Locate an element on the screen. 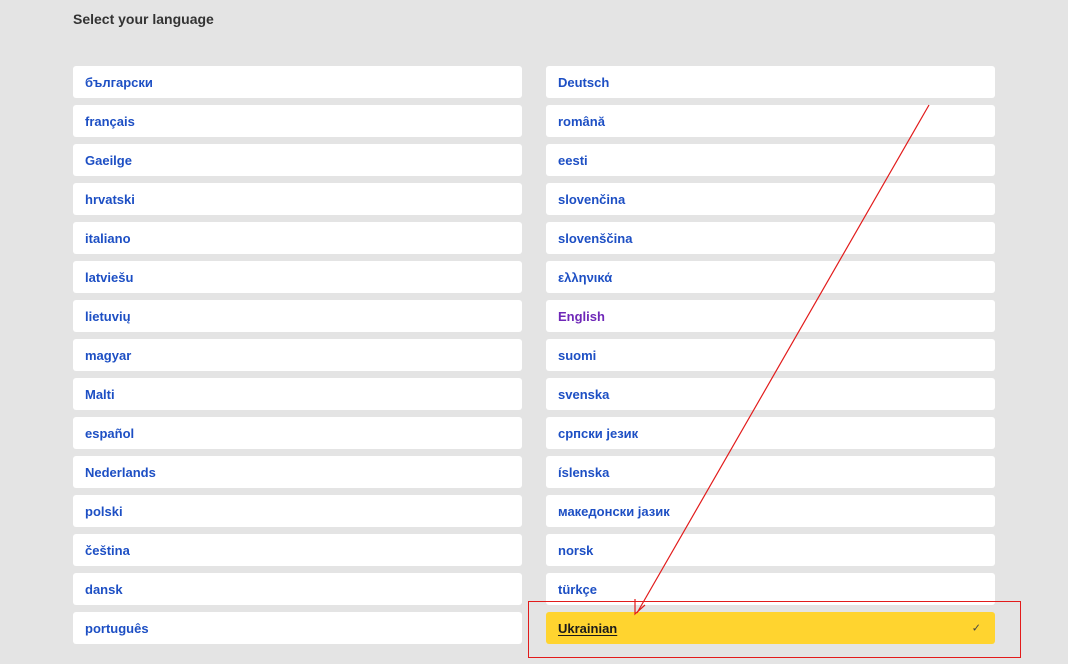  language-option: dansk is located at coordinates (297, 589).